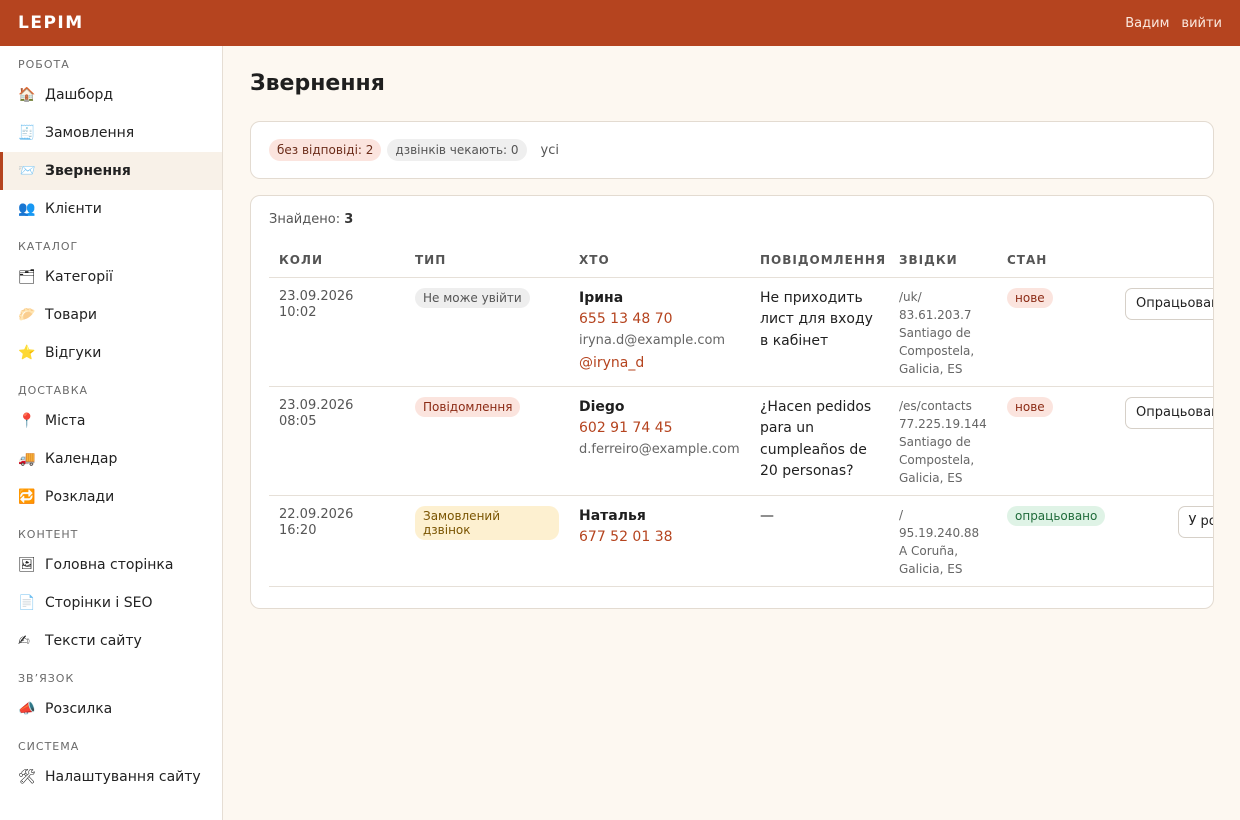 The width and height of the screenshot is (1240, 820). I want to click on col-actions, so click(1164, 264).